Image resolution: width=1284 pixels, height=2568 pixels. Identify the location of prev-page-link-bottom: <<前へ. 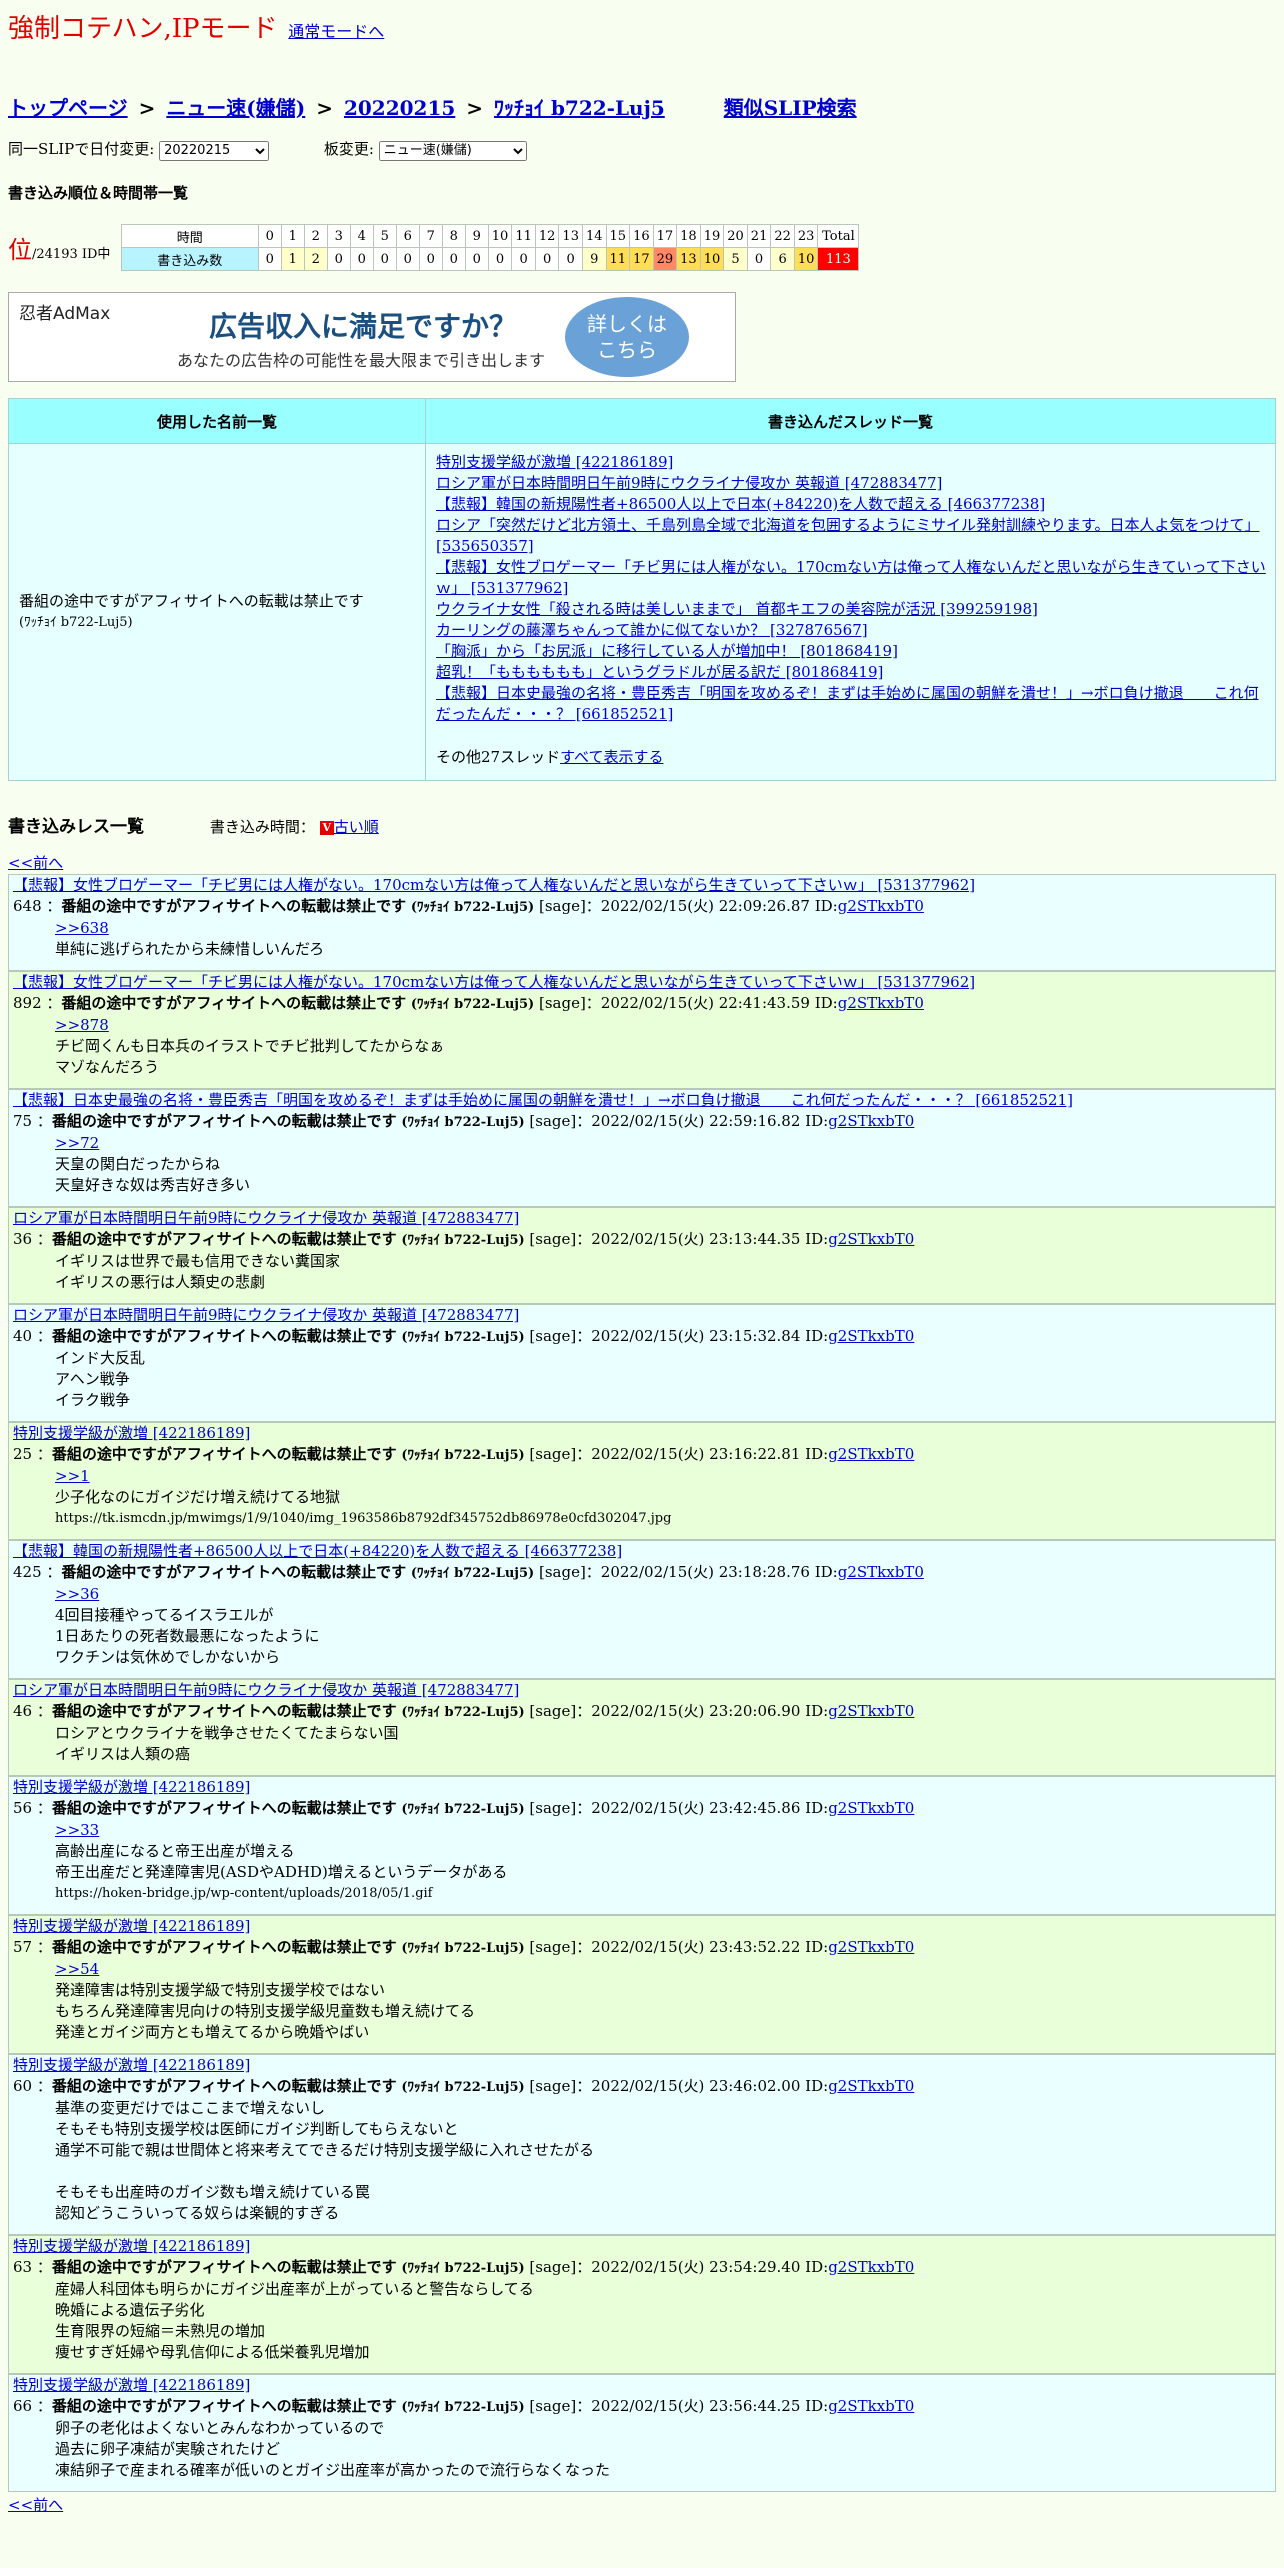
(35, 2504).